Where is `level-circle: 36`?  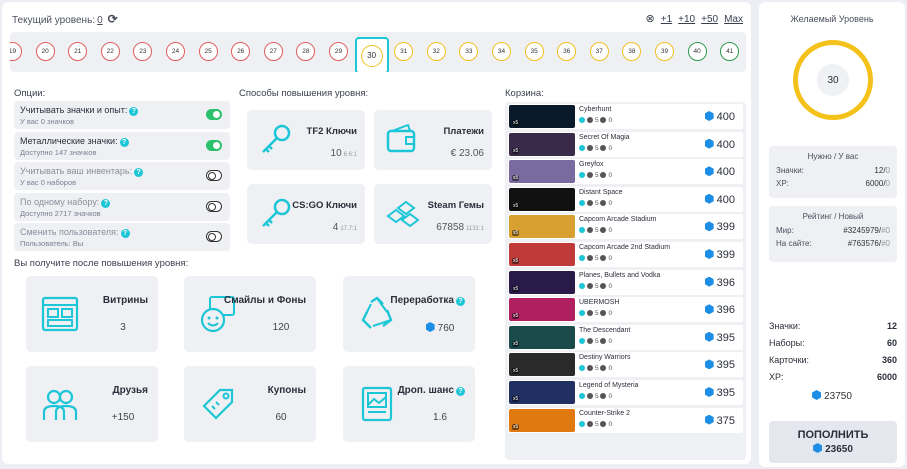 level-circle: 36 is located at coordinates (567, 51).